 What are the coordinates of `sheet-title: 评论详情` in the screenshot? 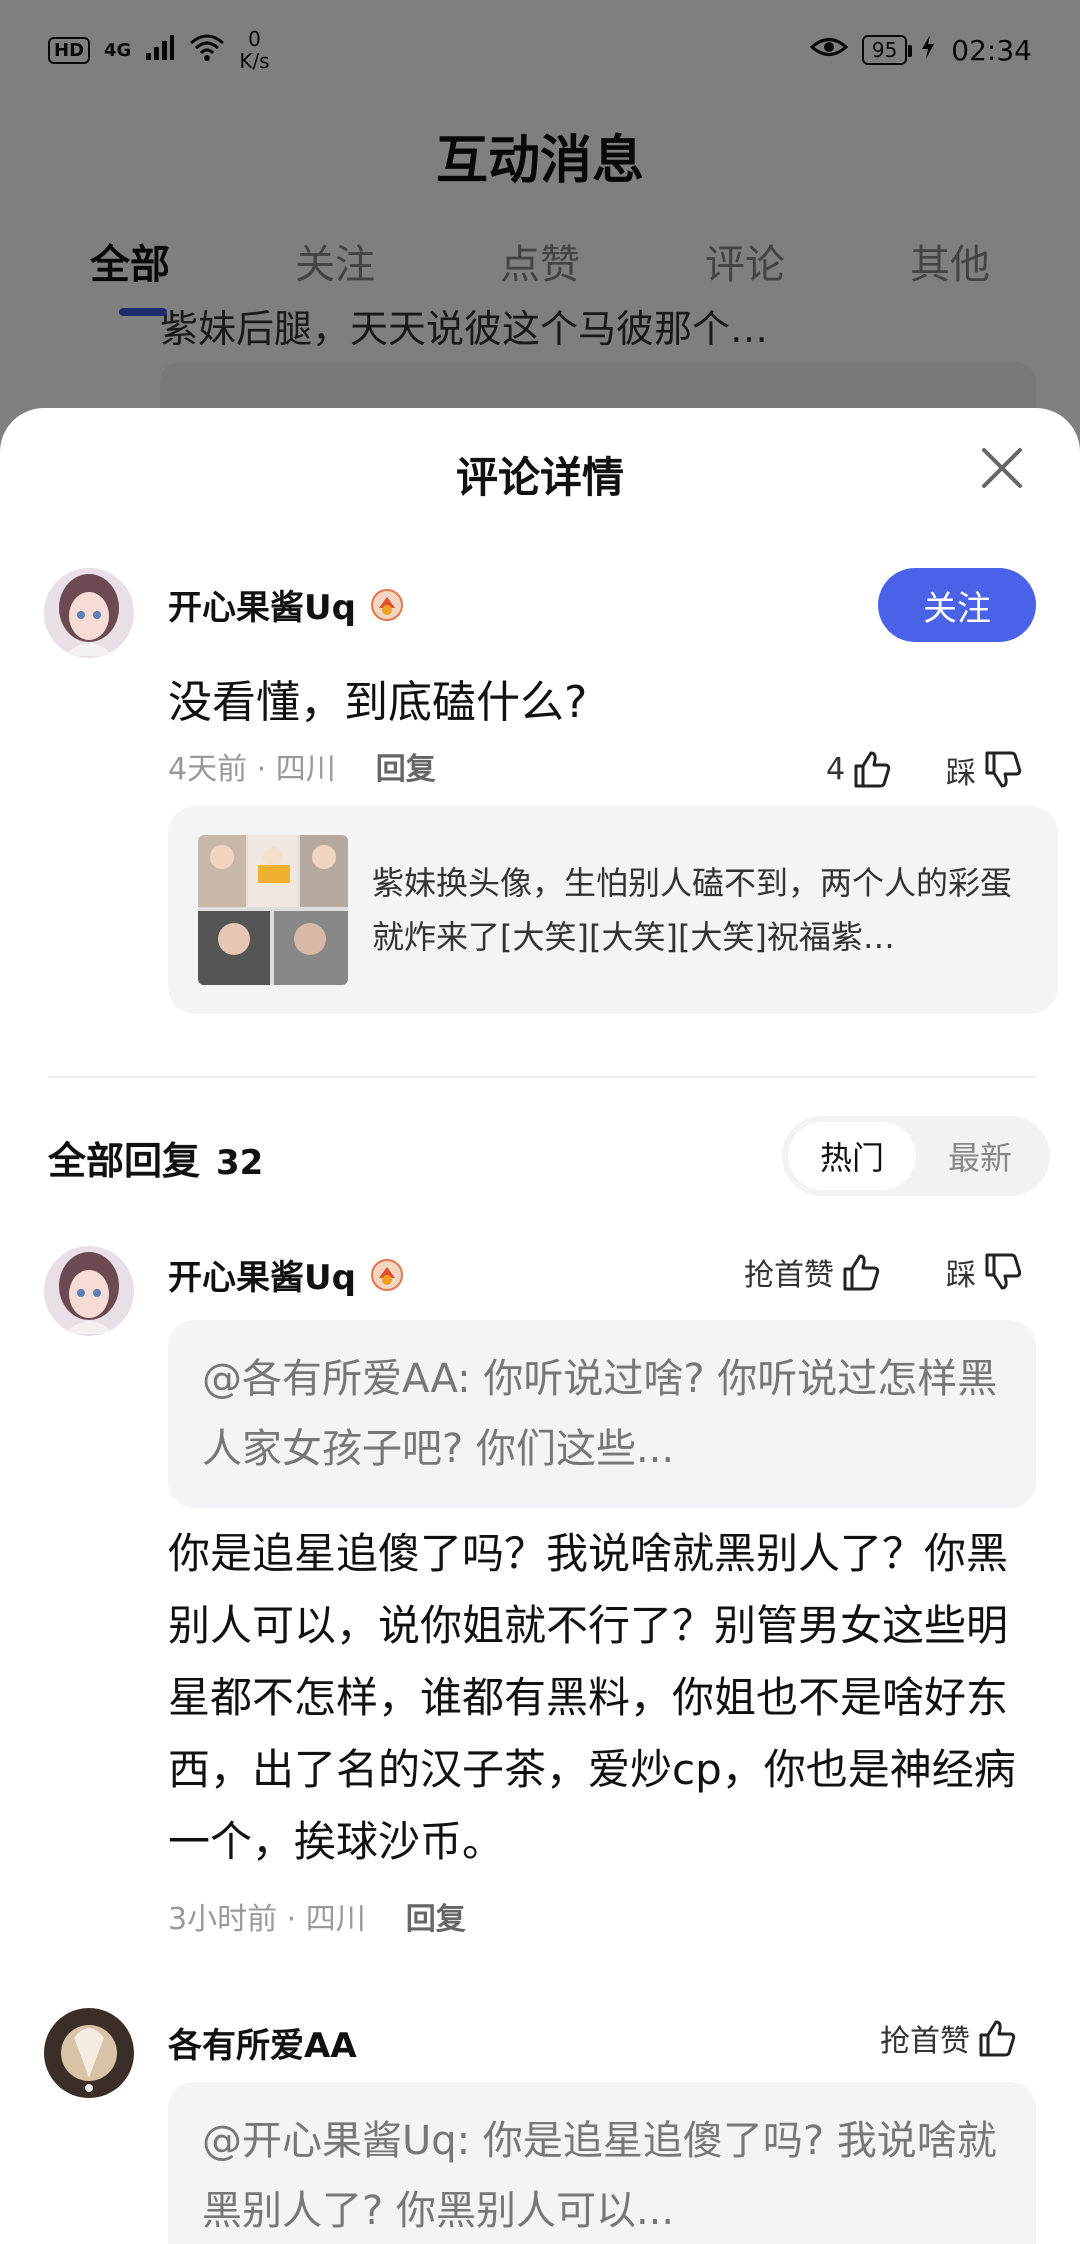 It's located at (539, 477).